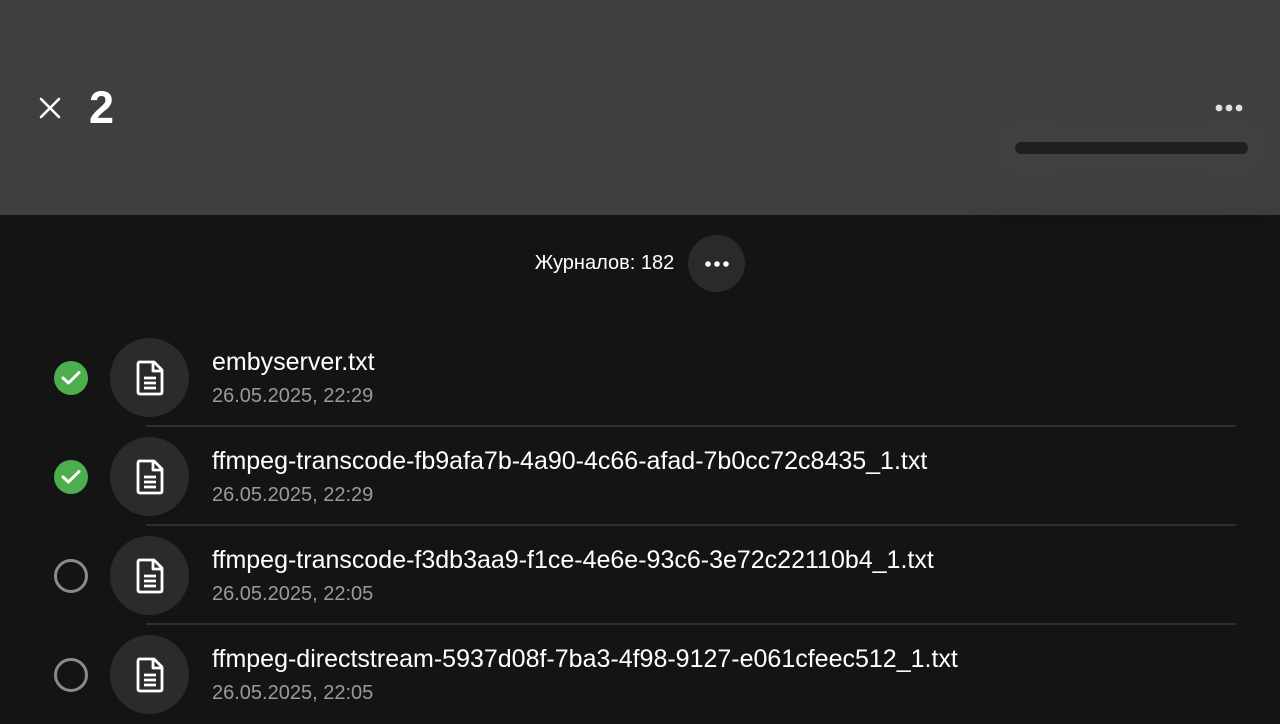 The height and width of the screenshot is (724, 1280). I want to click on file-name: embyserver.txt, so click(293, 362).